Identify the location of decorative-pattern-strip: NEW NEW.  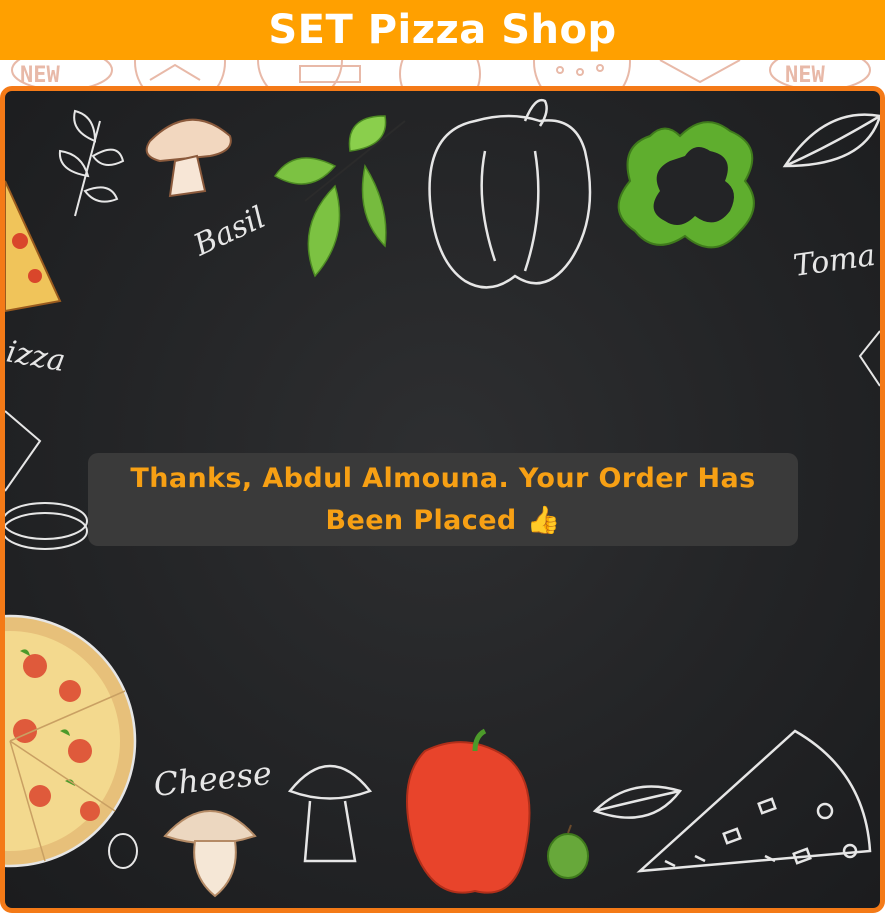
(442, 74).